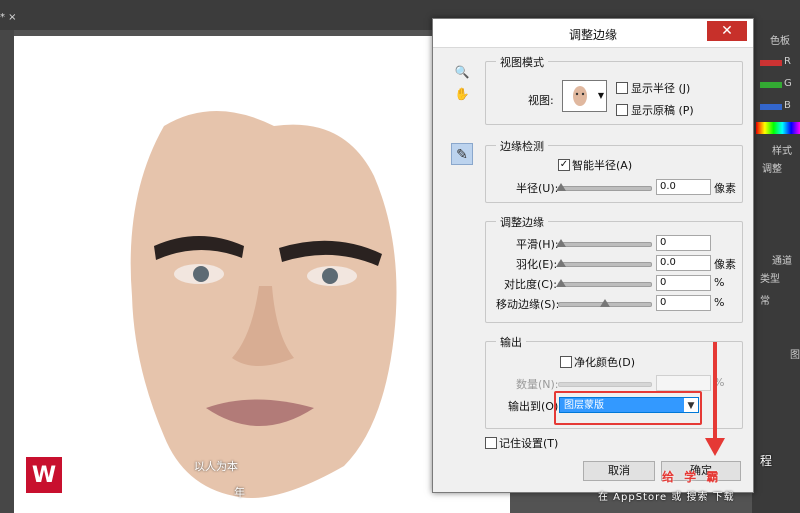  Describe the element at coordinates (778, 128) in the screenshot. I see `spectrum-bar` at that location.